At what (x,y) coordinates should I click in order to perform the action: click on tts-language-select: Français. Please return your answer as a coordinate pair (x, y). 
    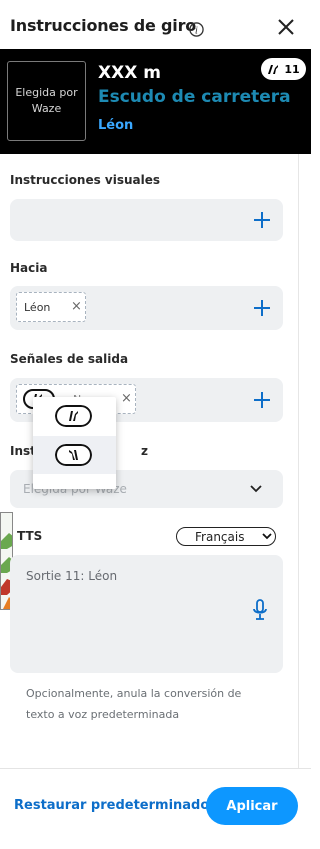
    Looking at the image, I should click on (226, 536).